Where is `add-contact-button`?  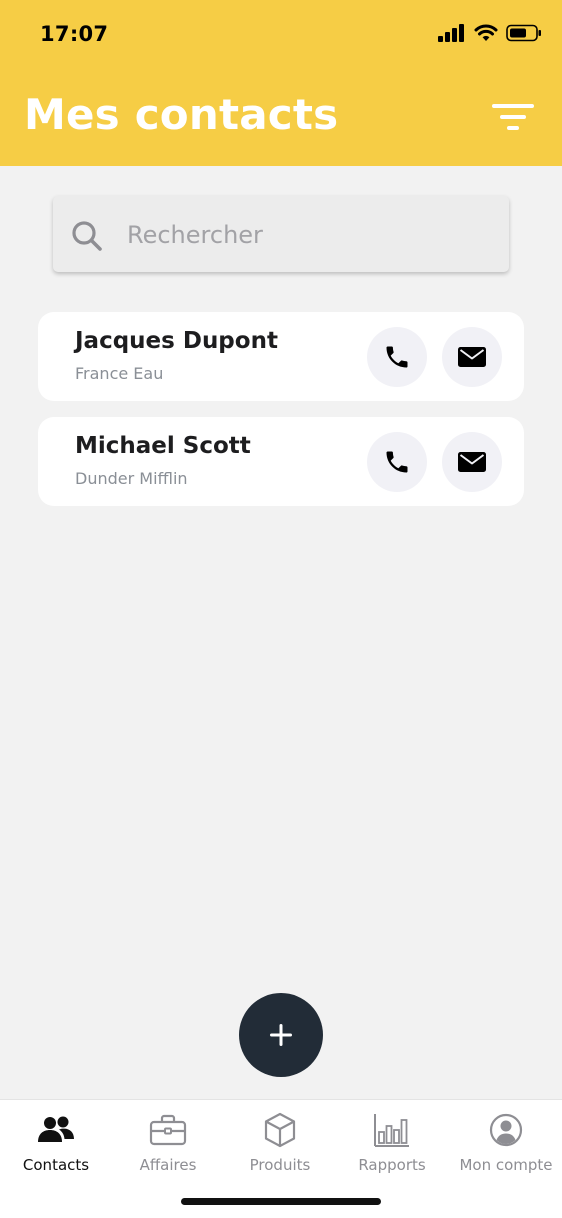 add-contact-button is located at coordinates (281, 1035).